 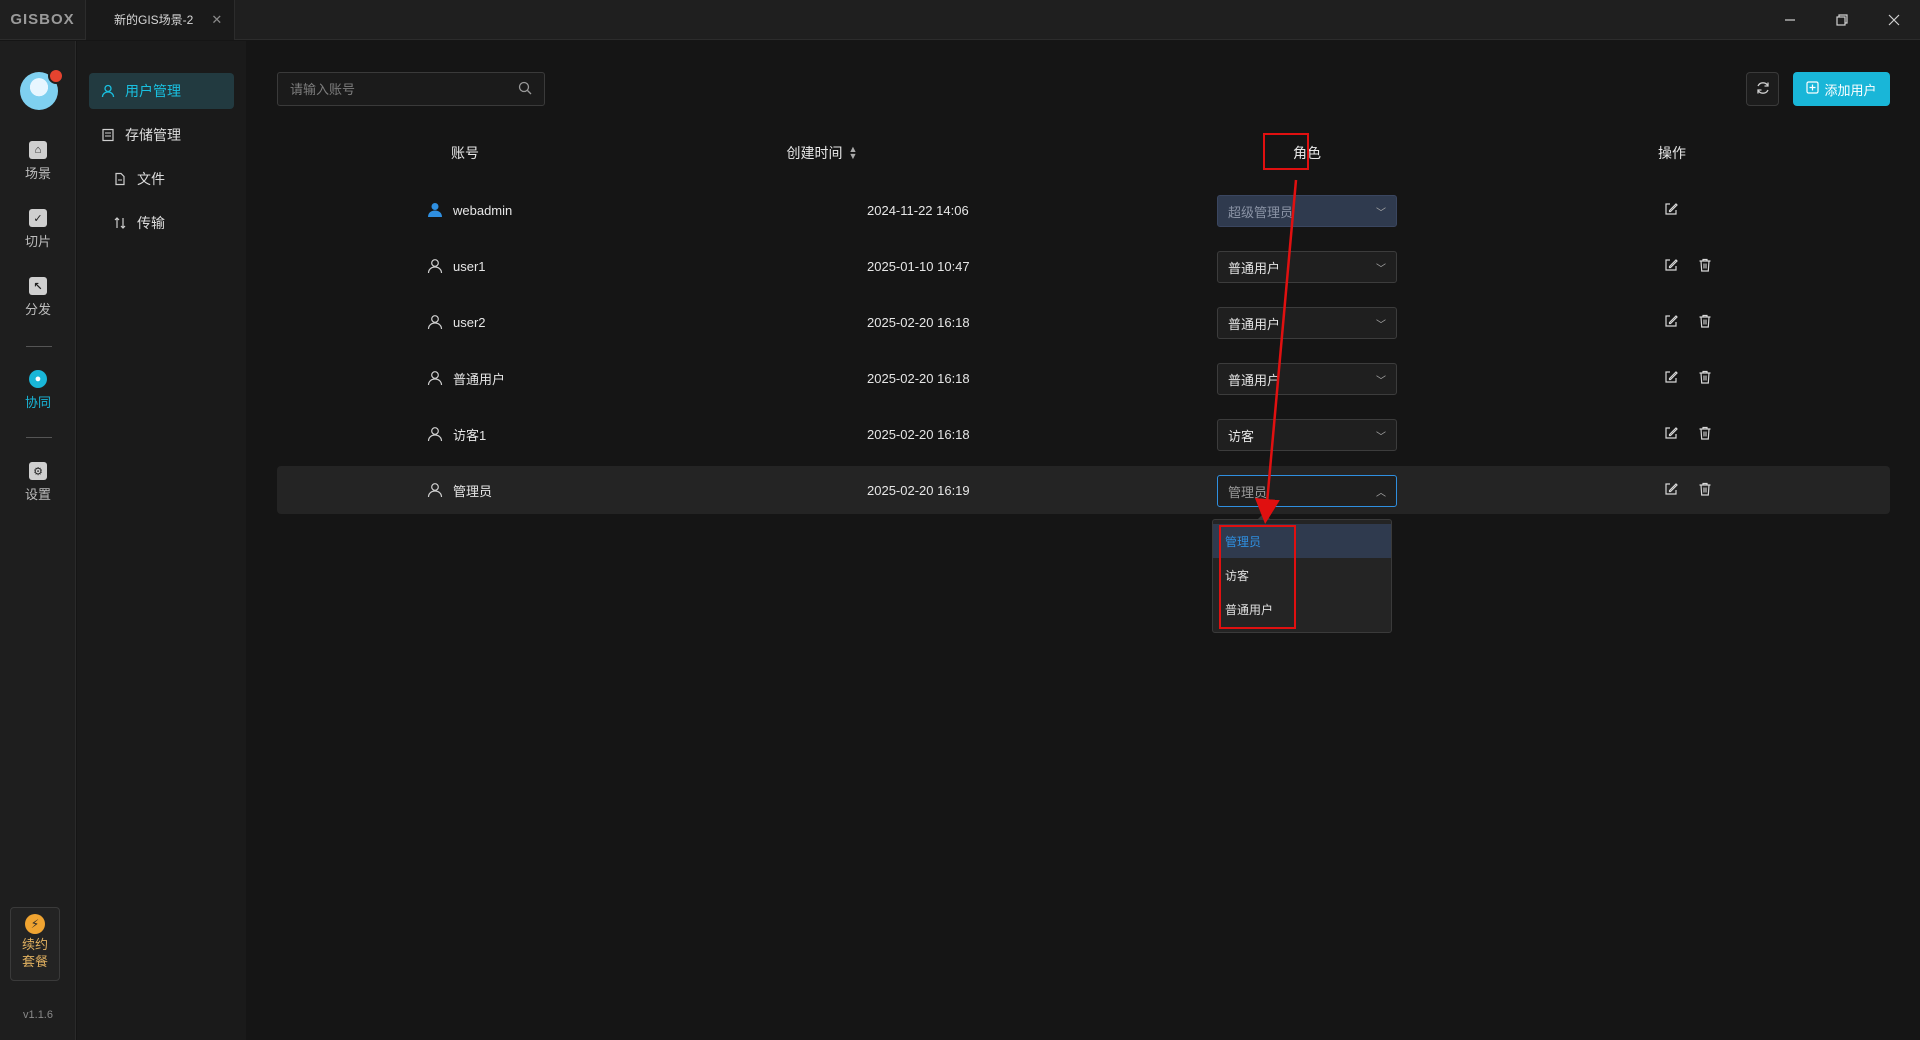 What do you see at coordinates (37, 402) in the screenshot?
I see `rail-item-label: 协同` at bounding box center [37, 402].